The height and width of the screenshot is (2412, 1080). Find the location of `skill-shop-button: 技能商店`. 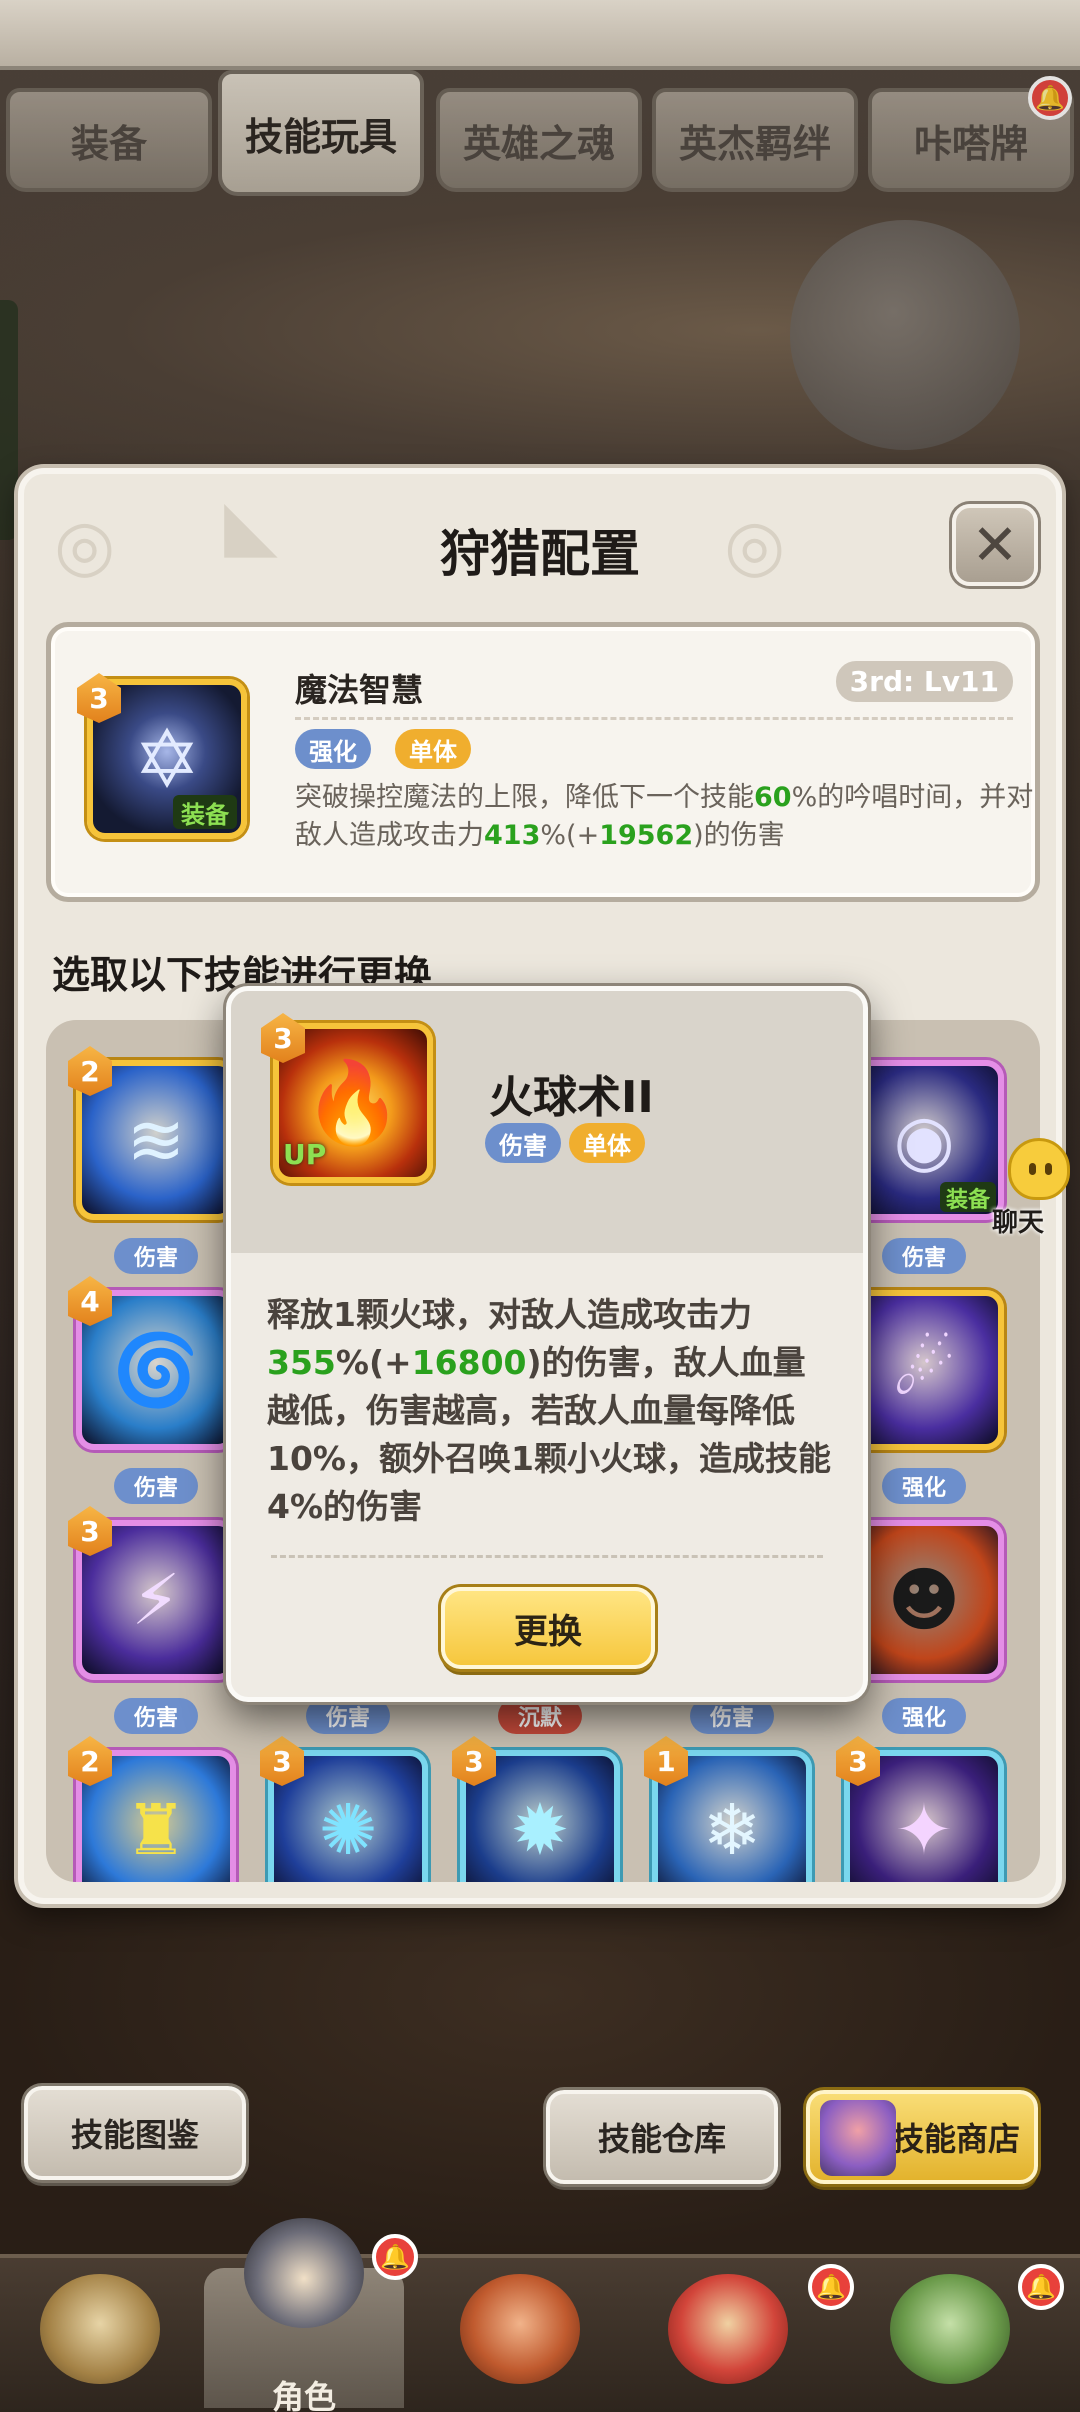

skill-shop-button: 技能商店 is located at coordinates (922, 2137).